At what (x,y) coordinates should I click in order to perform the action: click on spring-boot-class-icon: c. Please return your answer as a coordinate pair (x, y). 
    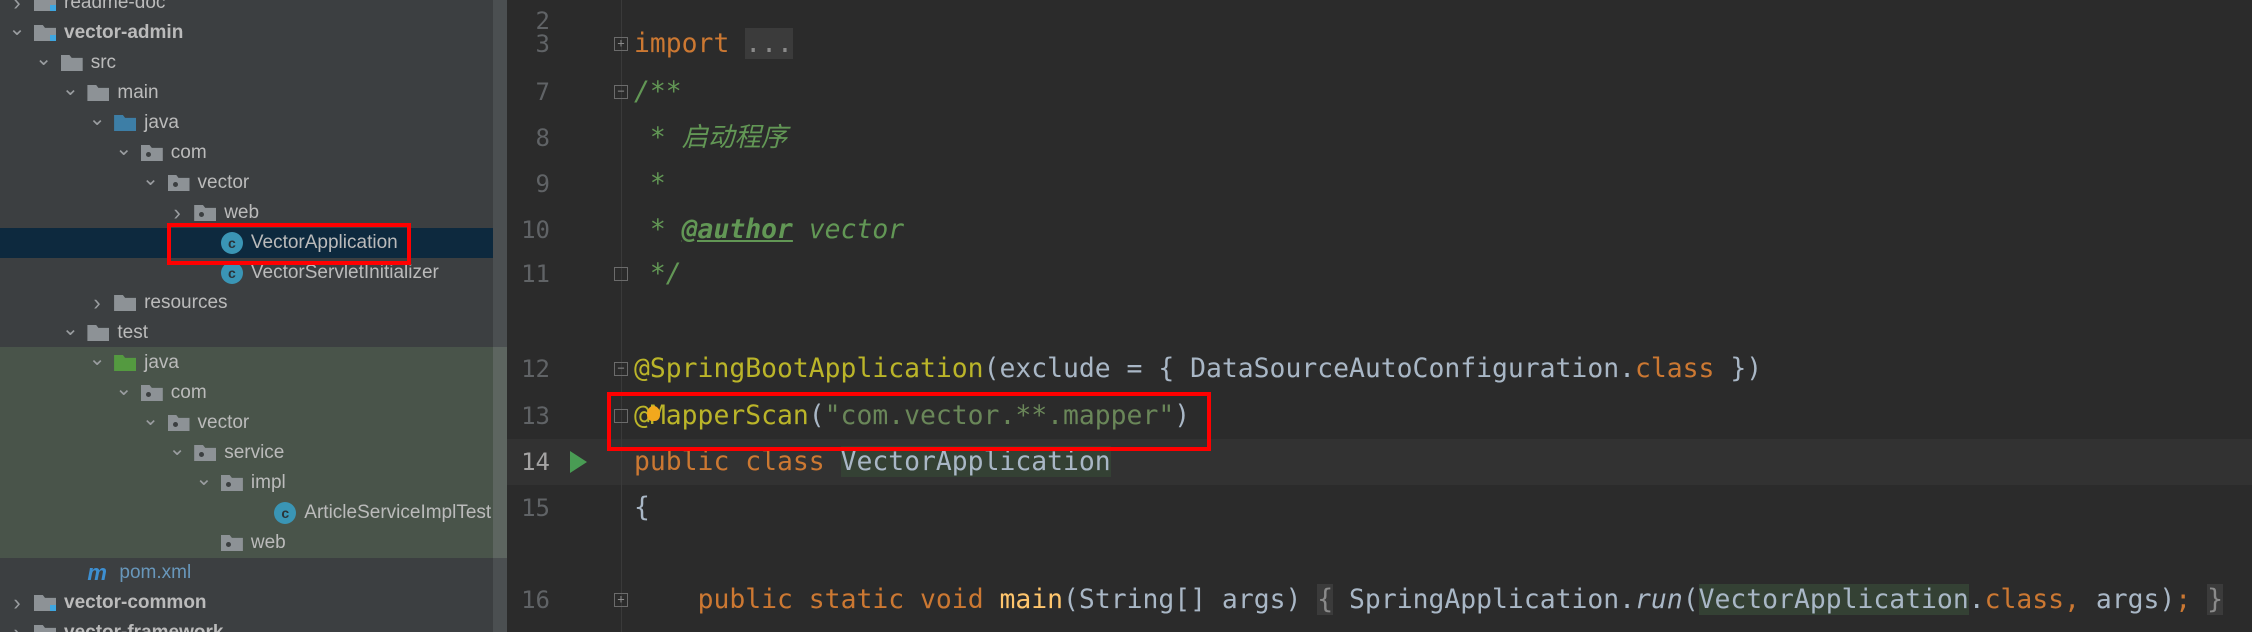
    Looking at the image, I should click on (231, 243).